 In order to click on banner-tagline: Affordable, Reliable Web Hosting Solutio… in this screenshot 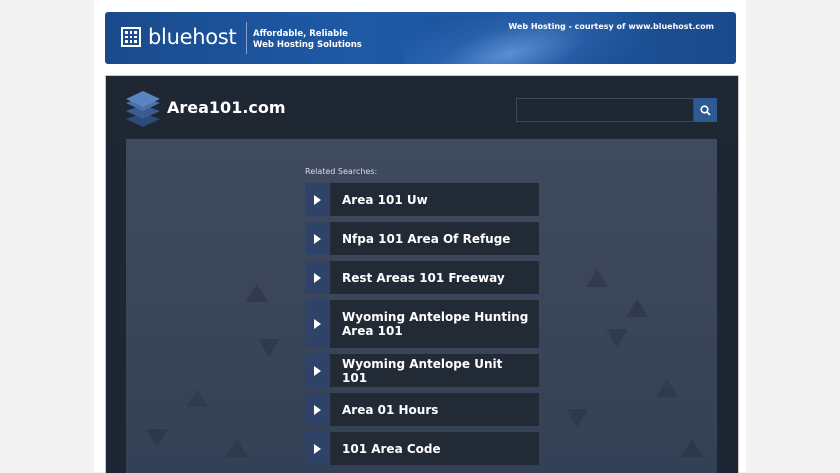, I will do `click(328, 40)`.